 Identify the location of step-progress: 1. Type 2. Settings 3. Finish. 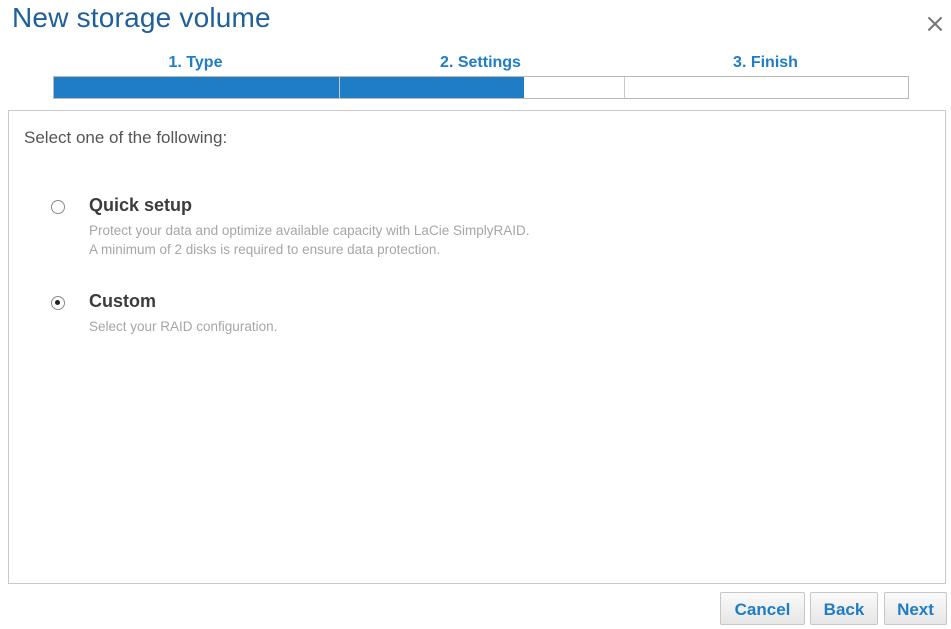
(481, 77).